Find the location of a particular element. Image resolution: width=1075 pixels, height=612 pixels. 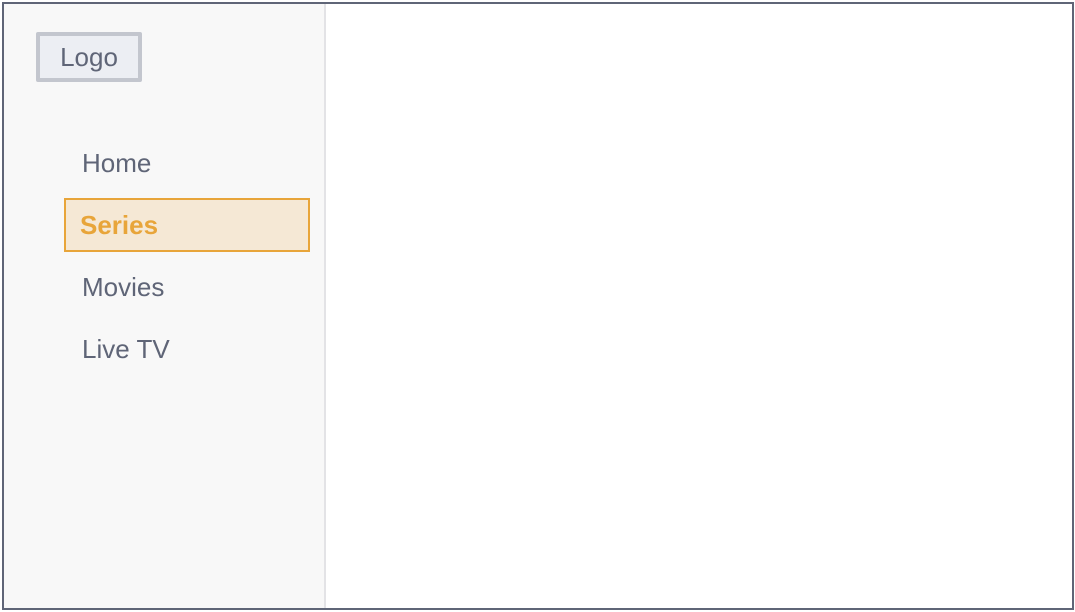

nav-item-series: Series is located at coordinates (187, 225).